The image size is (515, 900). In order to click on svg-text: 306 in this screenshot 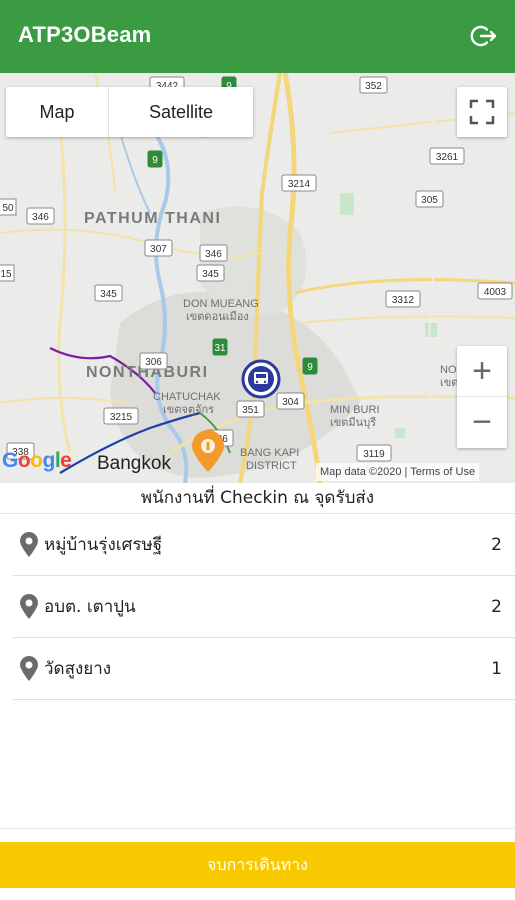, I will do `click(153, 362)`.